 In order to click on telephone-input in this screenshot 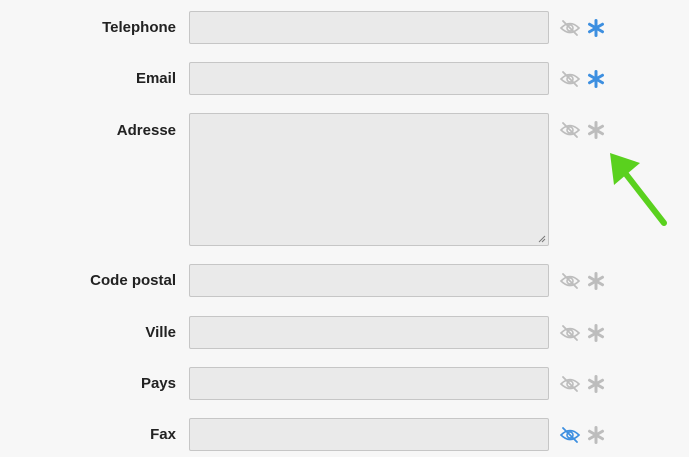, I will do `click(369, 27)`.